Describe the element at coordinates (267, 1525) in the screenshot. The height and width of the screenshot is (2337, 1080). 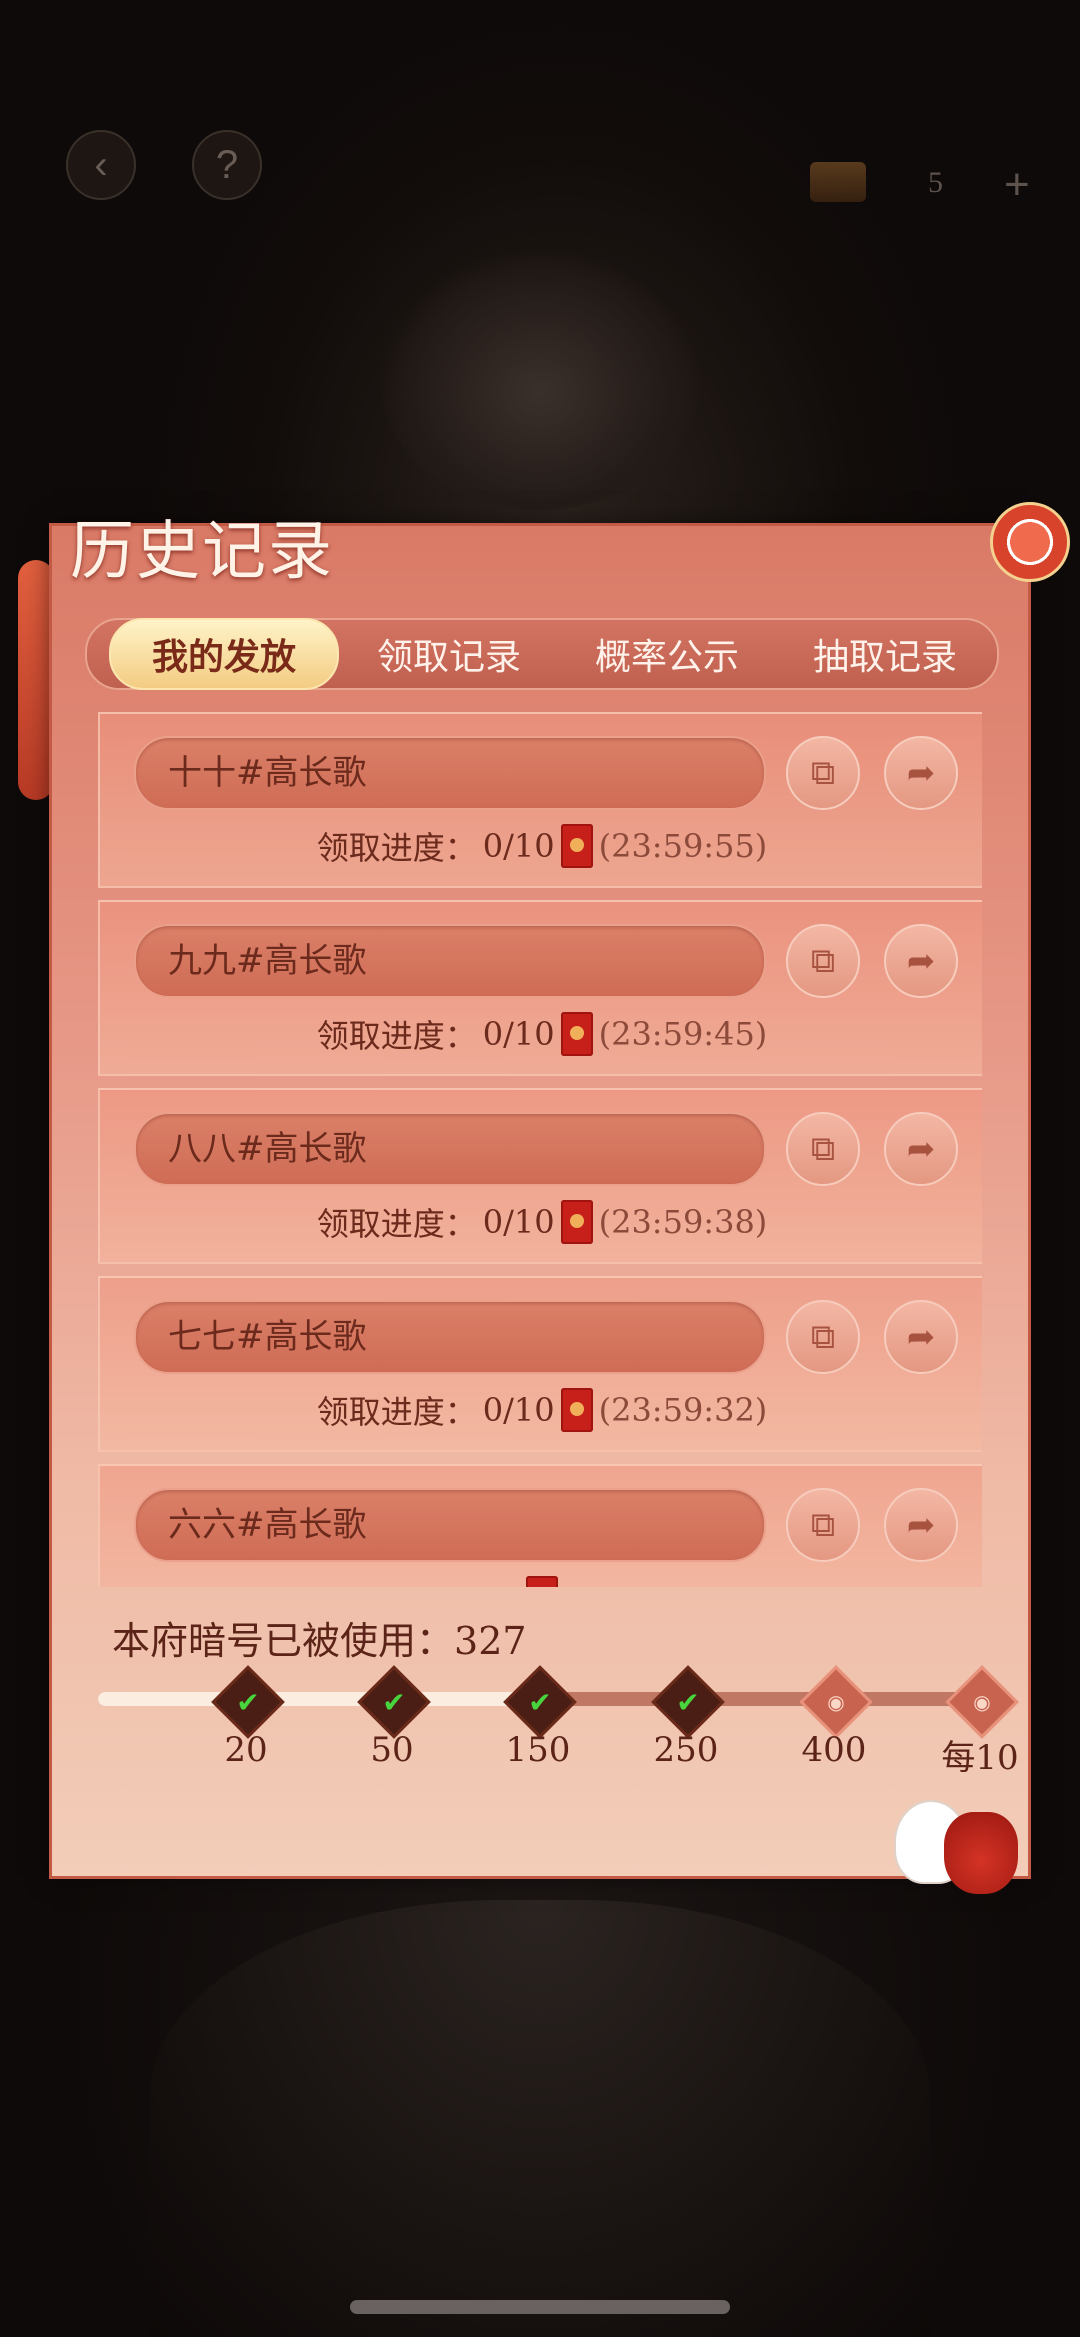
I see `record-name: 六六#高长歌` at that location.